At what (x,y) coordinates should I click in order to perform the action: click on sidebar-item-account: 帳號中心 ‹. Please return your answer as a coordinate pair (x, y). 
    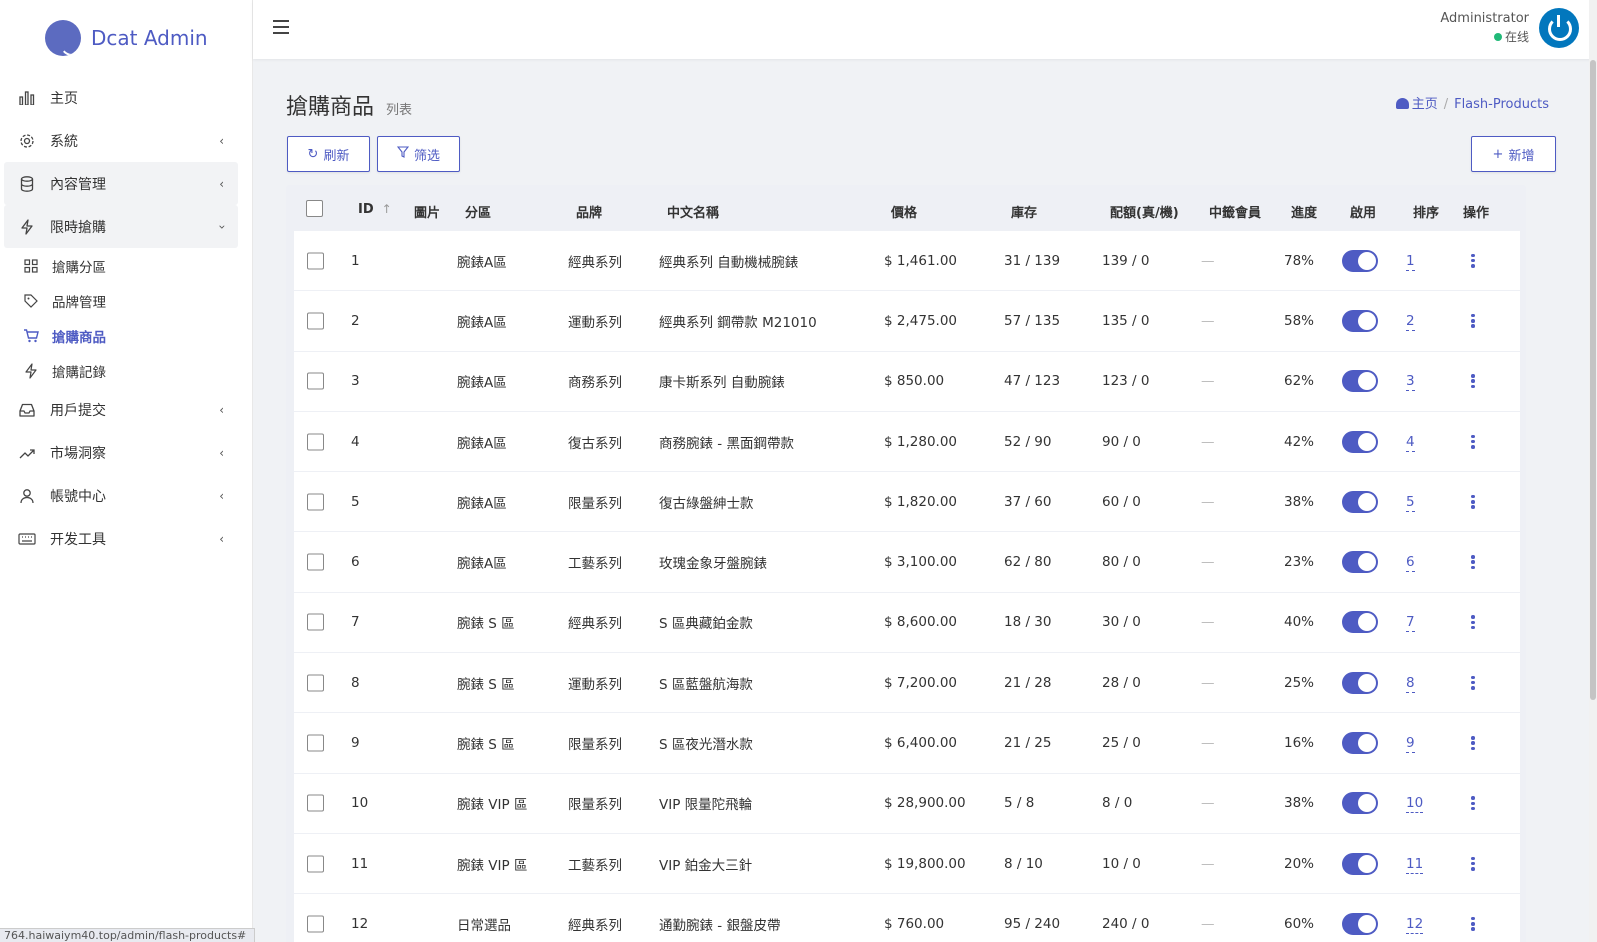
    Looking at the image, I should click on (121, 495).